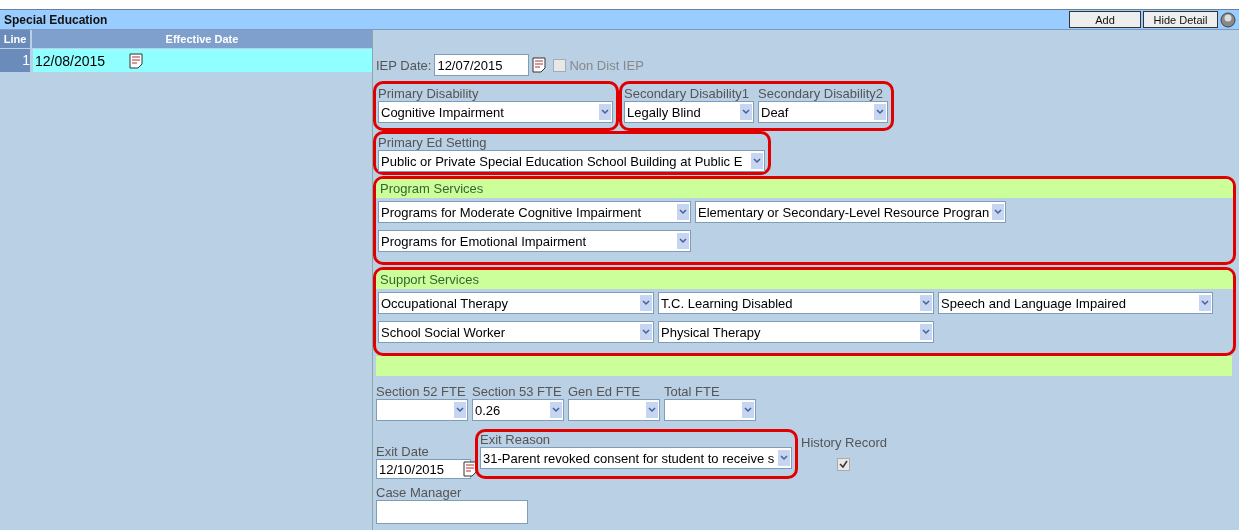  What do you see at coordinates (844, 442) in the screenshot?
I see `field-label: History Record` at bounding box center [844, 442].